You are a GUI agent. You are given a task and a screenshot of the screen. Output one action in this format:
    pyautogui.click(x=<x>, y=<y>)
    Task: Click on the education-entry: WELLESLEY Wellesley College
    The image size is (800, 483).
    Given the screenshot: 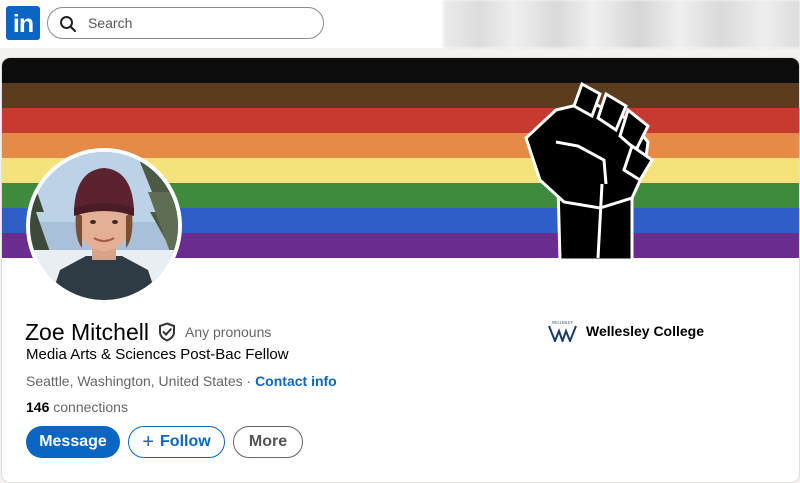 What is the action you would take?
    pyautogui.click(x=625, y=331)
    